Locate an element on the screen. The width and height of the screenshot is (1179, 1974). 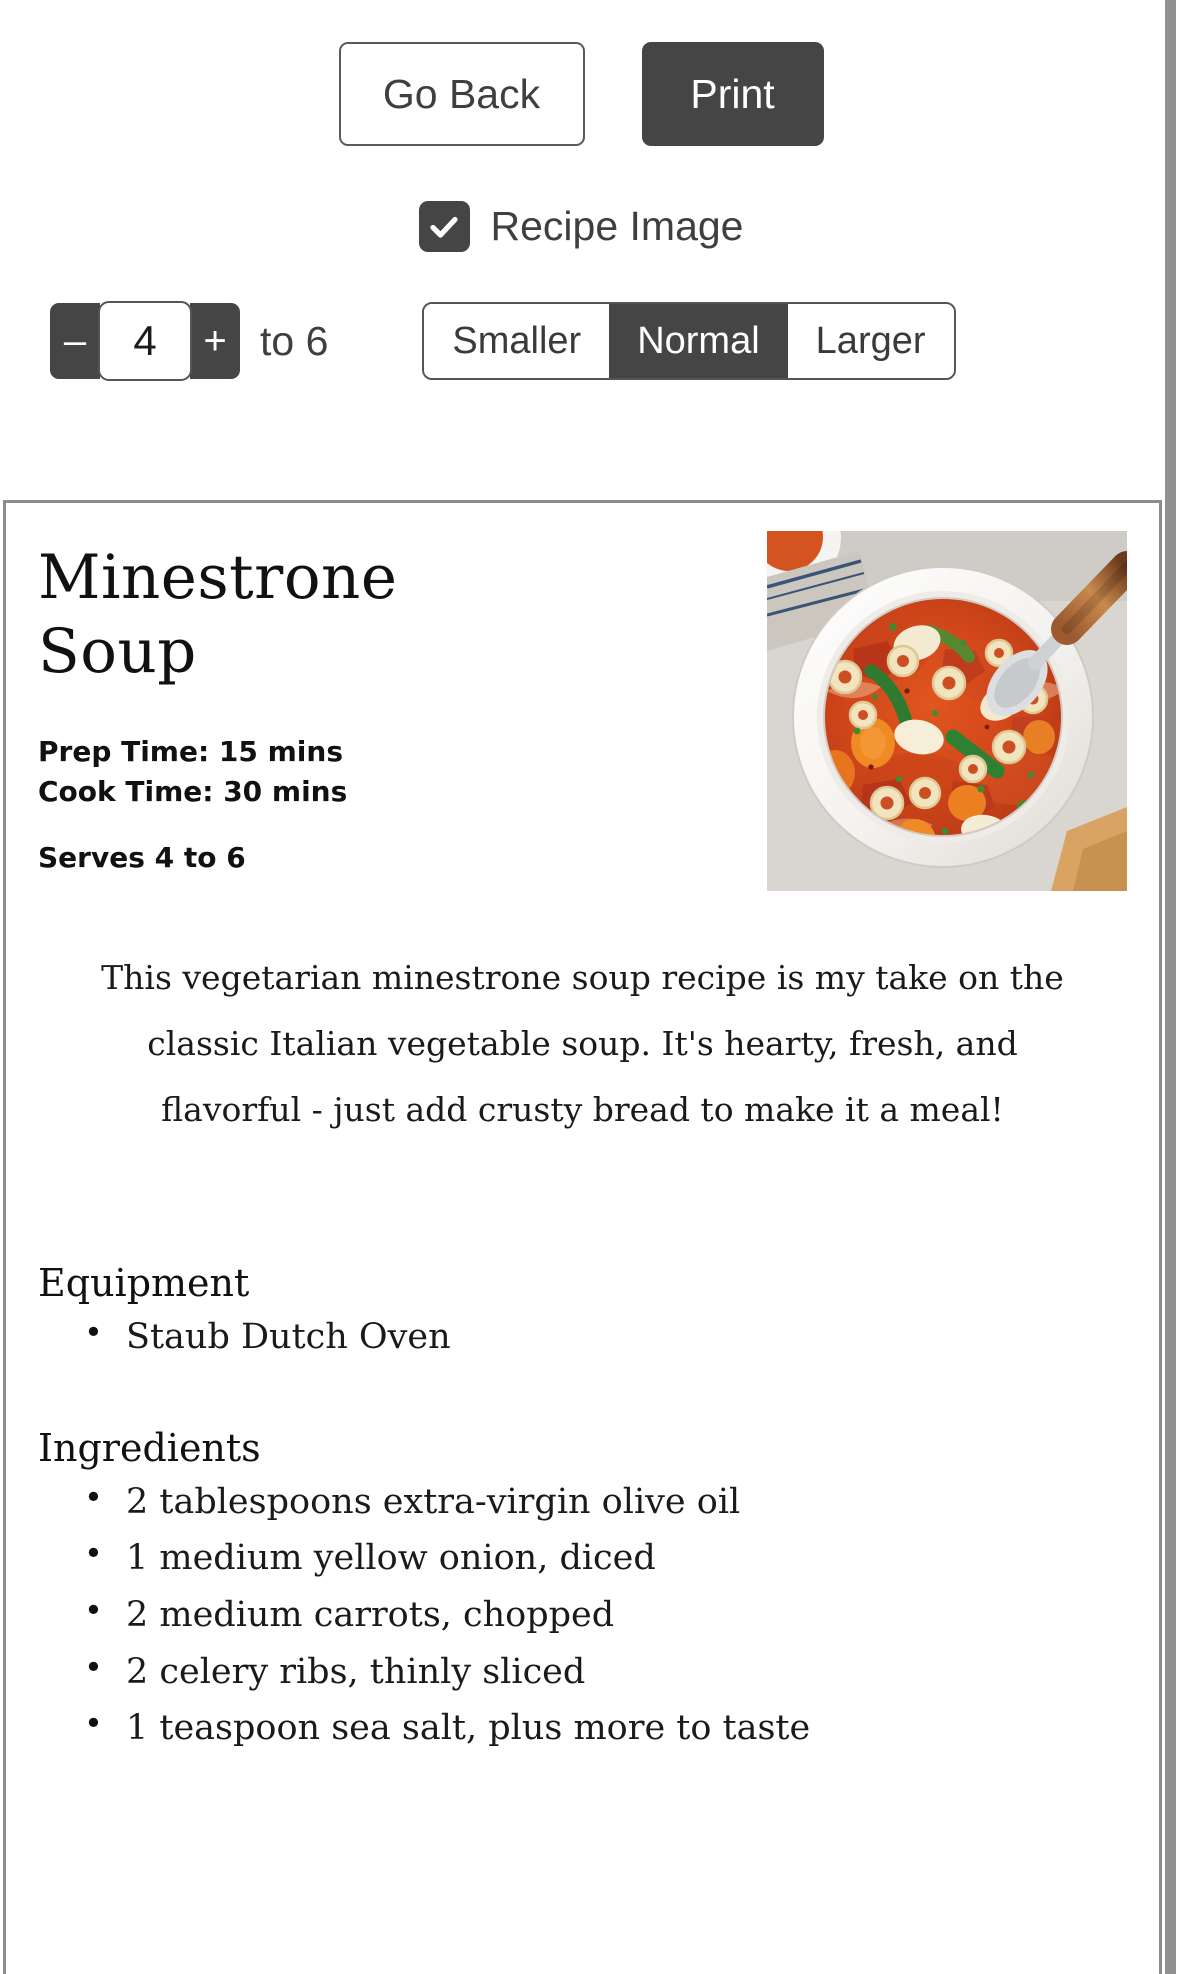
list-item: 1 medium yellow onion, diced is located at coordinates (605, 1557).